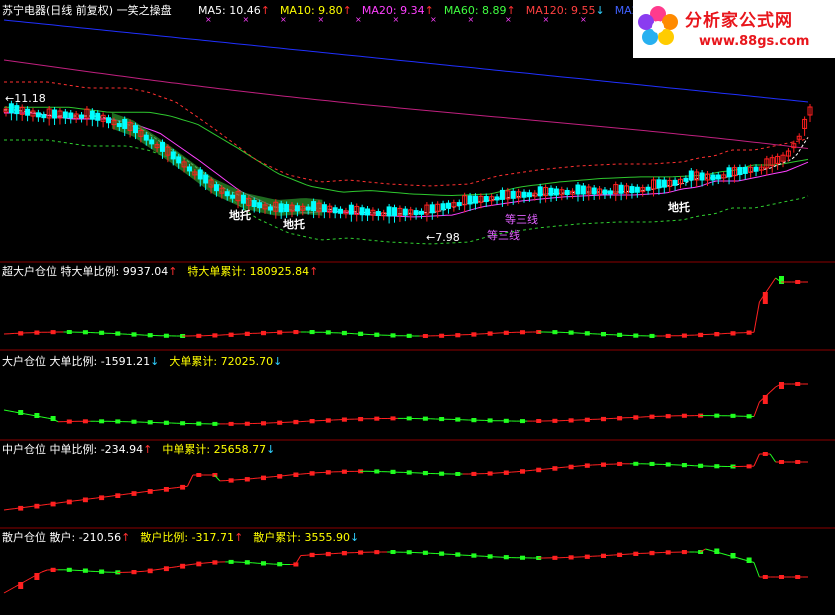  What do you see at coordinates (87, 10) in the screenshot?
I see `chart-title: 苏宁电器(日线 前复权) 一笑之操盘` at bounding box center [87, 10].